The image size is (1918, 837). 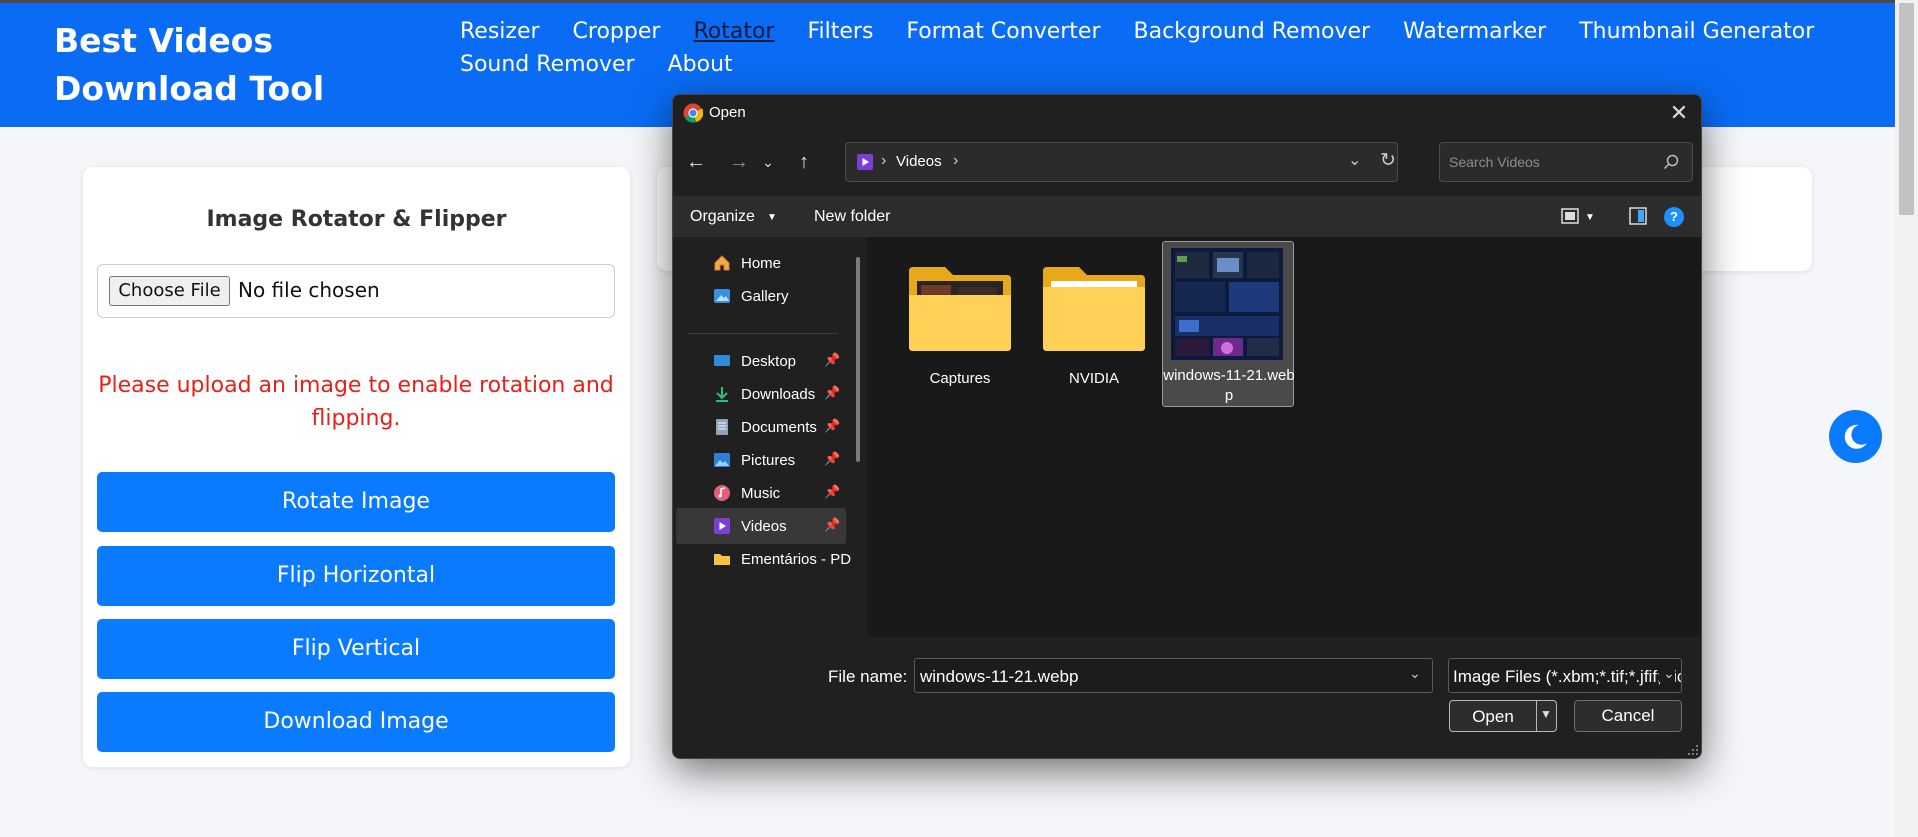 What do you see at coordinates (722, 296) in the screenshot?
I see `gallery-icon` at bounding box center [722, 296].